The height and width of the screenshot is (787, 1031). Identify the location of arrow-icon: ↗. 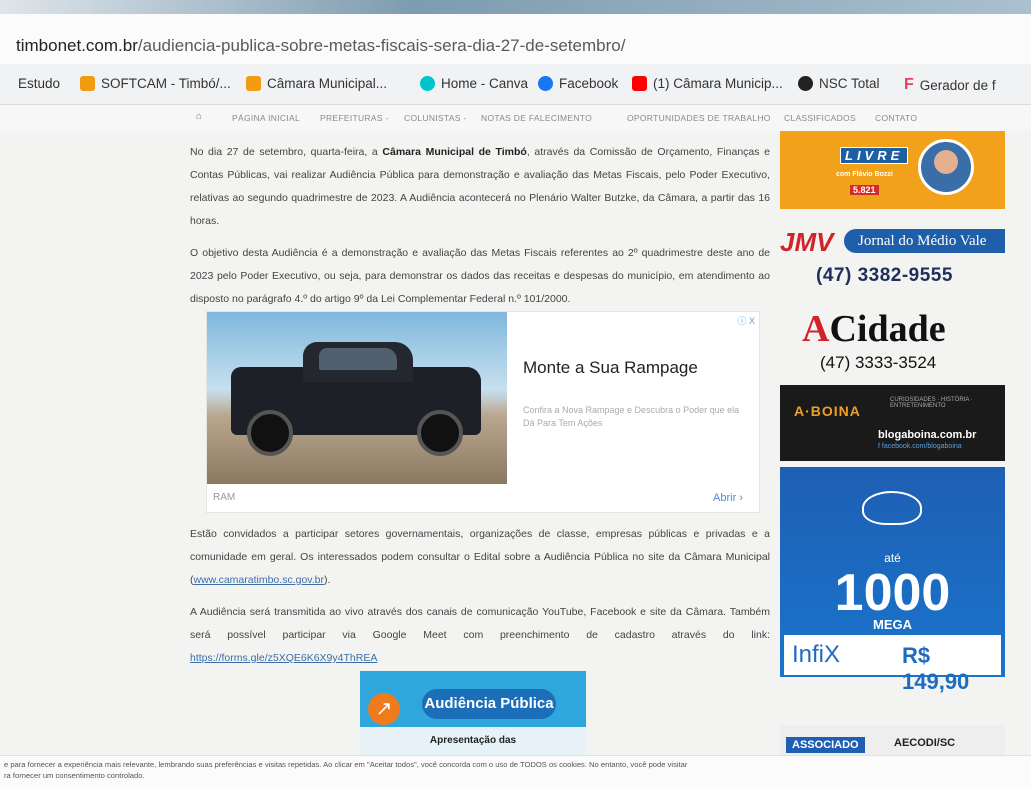
(384, 709).